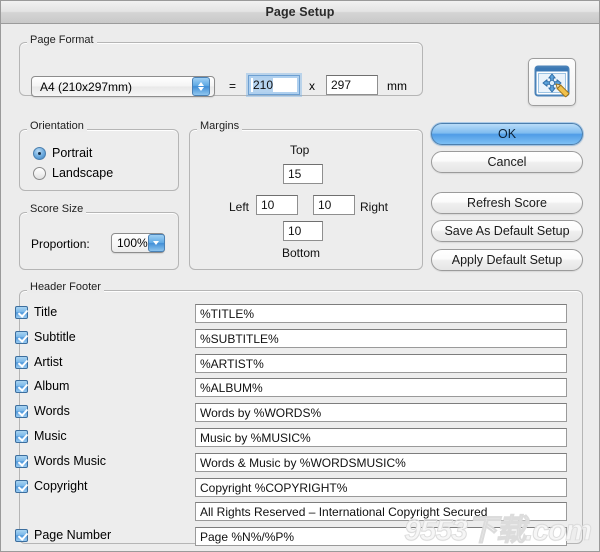 This screenshot has width=600, height=552. Describe the element at coordinates (312, 86) in the screenshot. I see `times-sign: x` at that location.